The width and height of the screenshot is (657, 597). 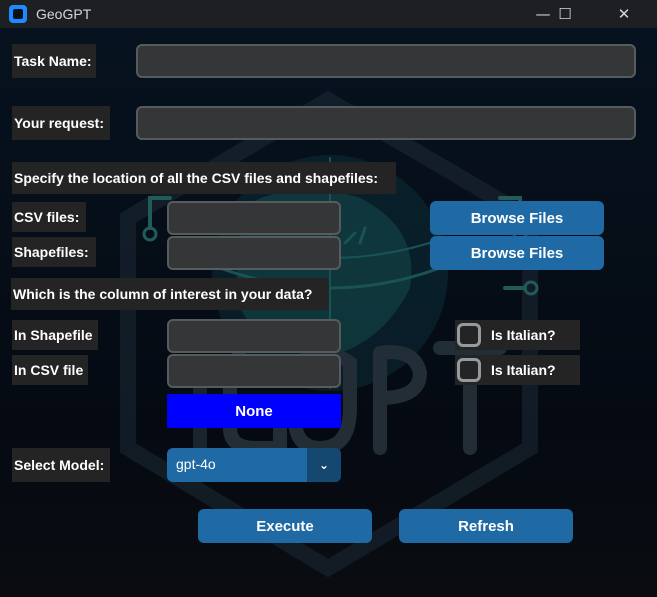 I want to click on title-bar: GeoGPT — ☐ ✕, so click(x=328, y=14).